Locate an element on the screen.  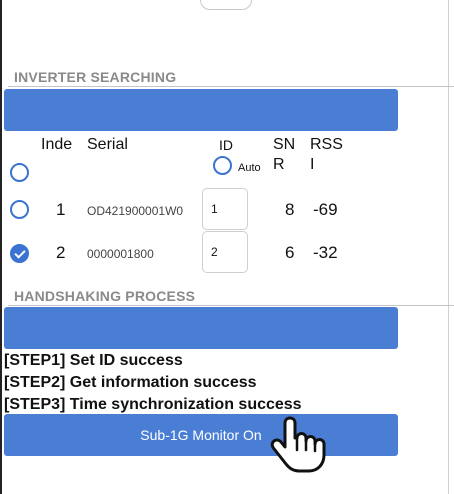
select-all-radio is located at coordinates (19, 172).